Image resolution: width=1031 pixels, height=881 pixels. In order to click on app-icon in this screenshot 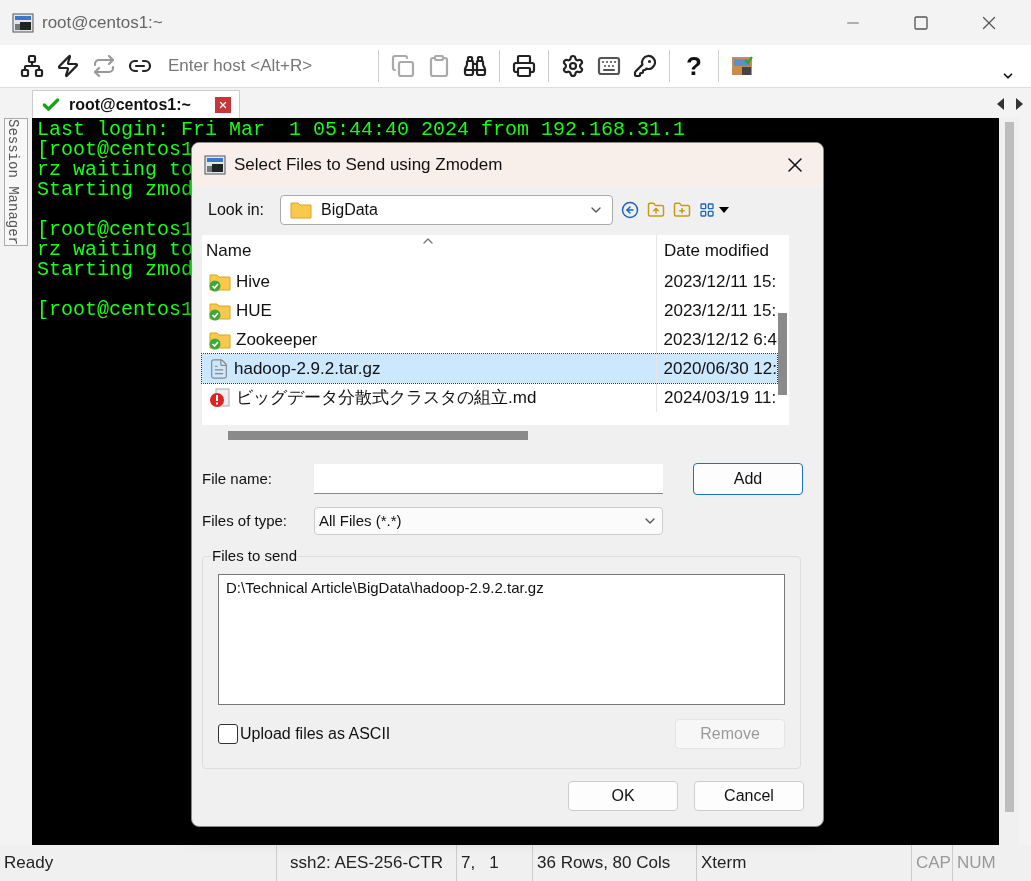, I will do `click(23, 22)`.